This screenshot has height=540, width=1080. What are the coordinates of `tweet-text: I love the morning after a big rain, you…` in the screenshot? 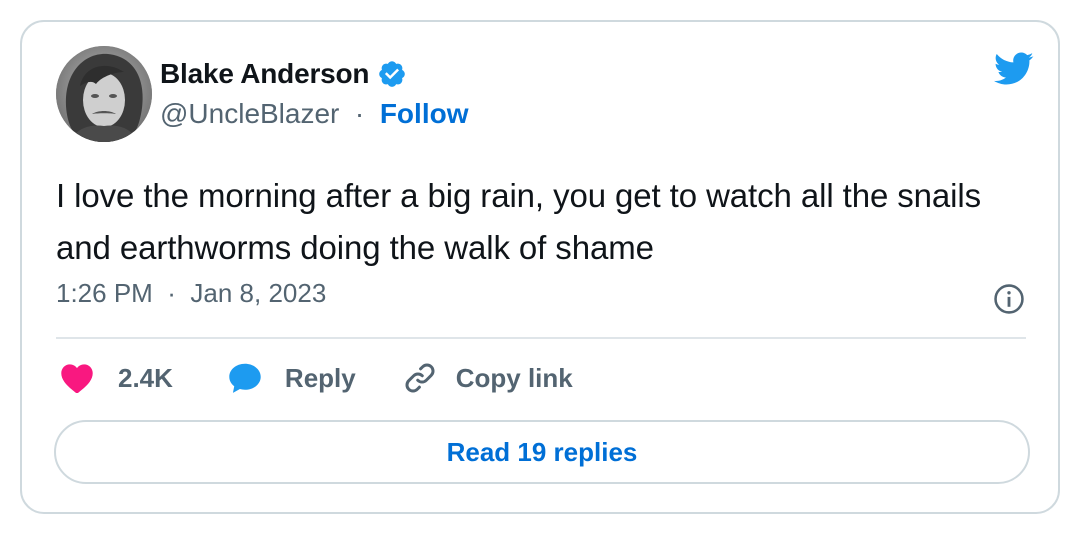 It's located at (519, 221).